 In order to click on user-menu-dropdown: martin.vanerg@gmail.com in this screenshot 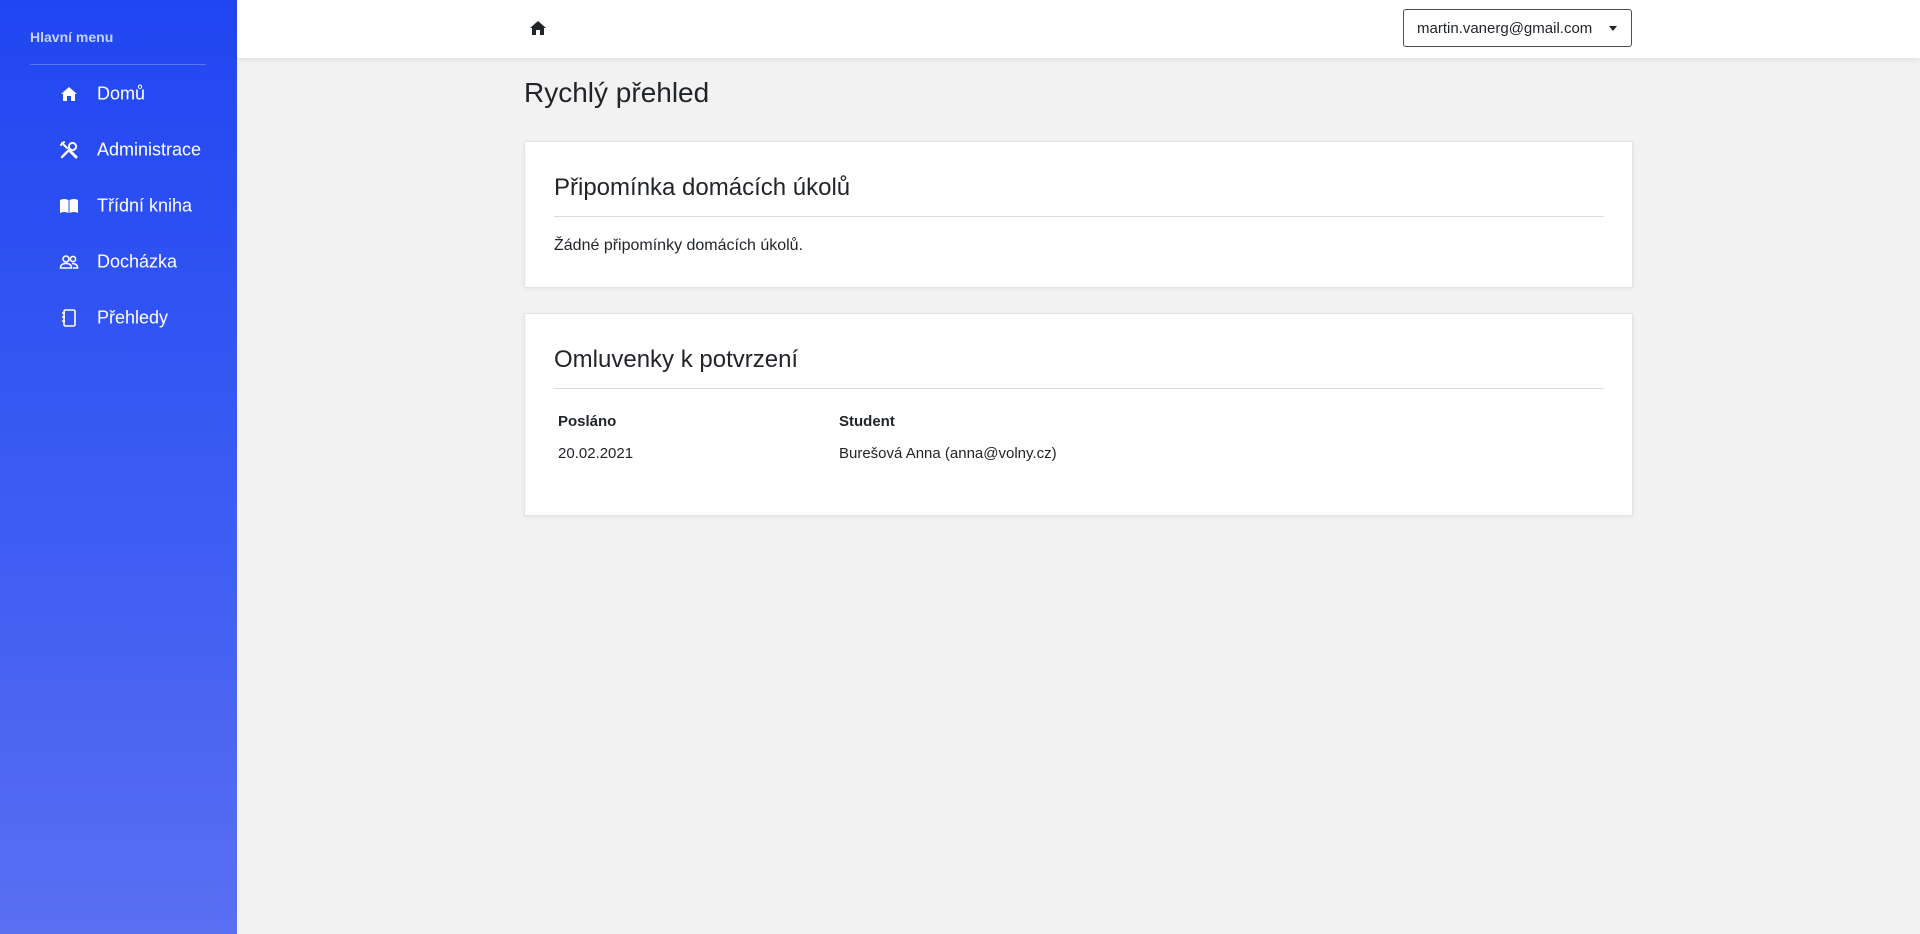, I will do `click(1517, 28)`.